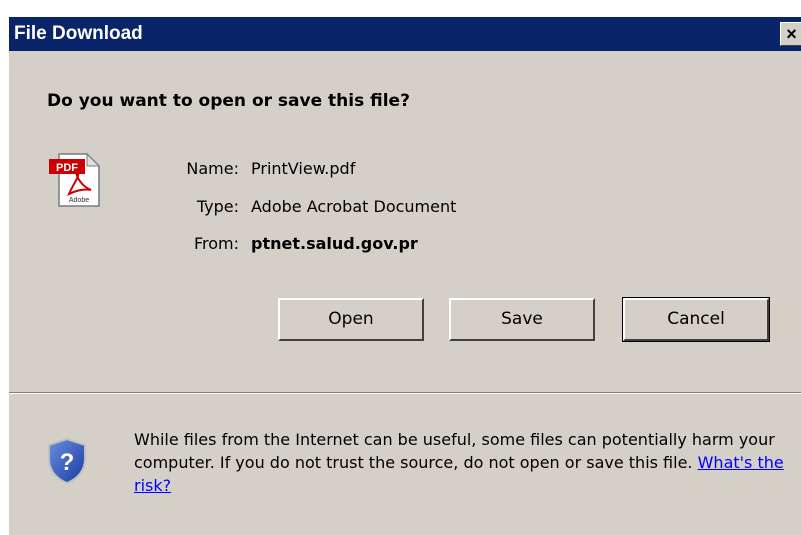  What do you see at coordinates (405, 34) in the screenshot?
I see `title-bar: File Download ×` at bounding box center [405, 34].